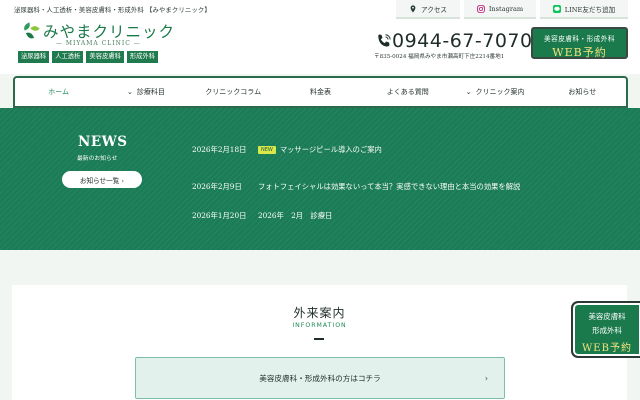  I want to click on news-title: 2026年 2月 診療日, so click(295, 215).